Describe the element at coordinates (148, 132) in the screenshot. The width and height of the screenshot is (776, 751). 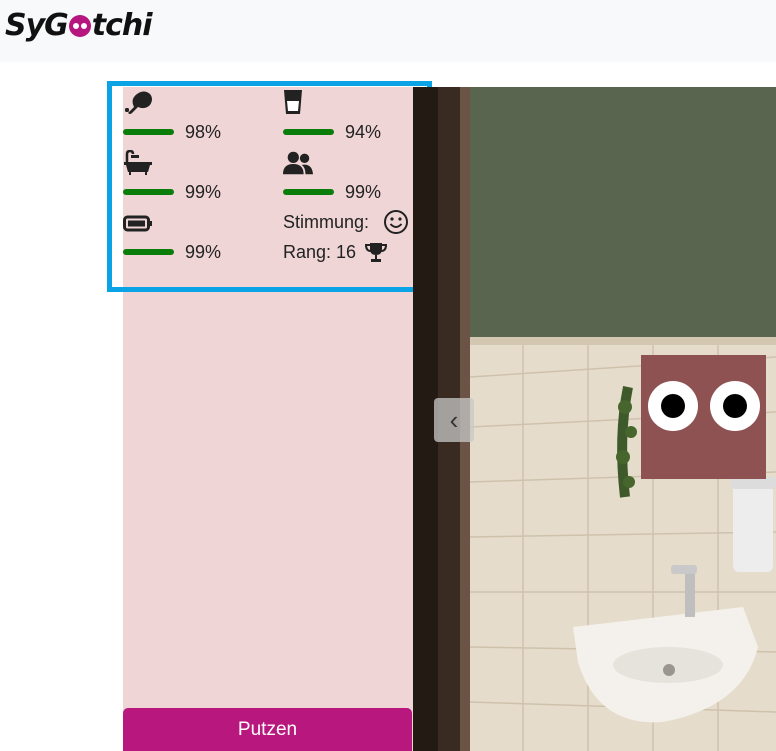
I see `hunger-bar` at that location.